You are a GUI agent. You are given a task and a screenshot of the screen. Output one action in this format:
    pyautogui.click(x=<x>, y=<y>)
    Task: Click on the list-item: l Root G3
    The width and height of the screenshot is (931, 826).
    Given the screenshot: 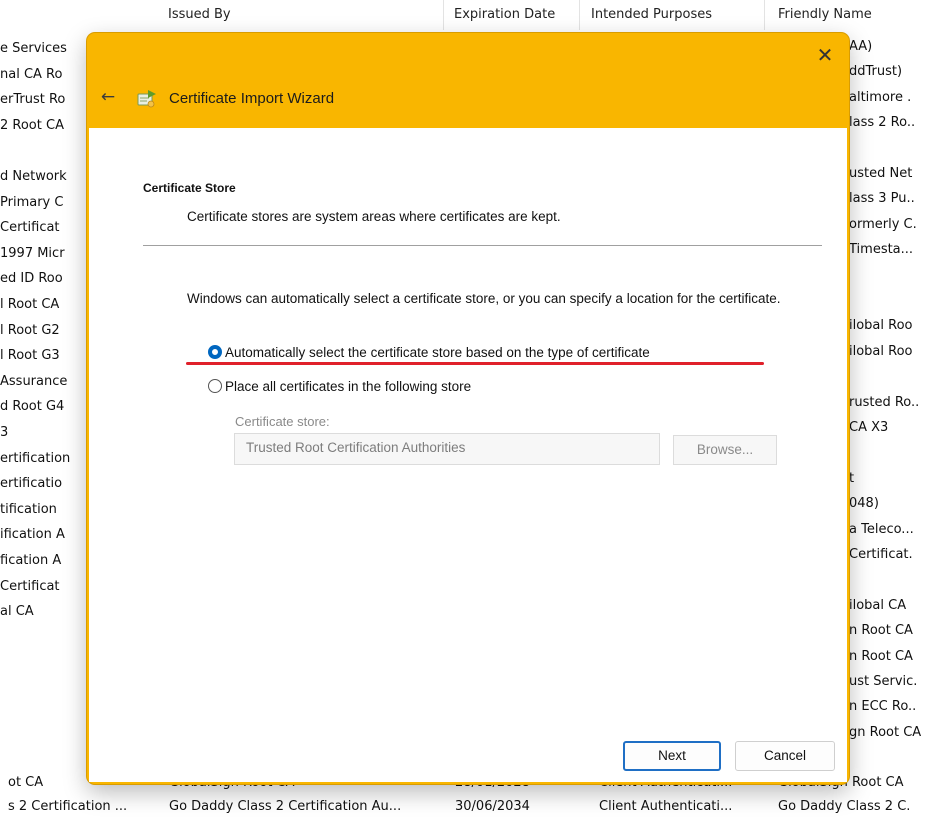 What is the action you would take?
    pyautogui.click(x=43, y=356)
    